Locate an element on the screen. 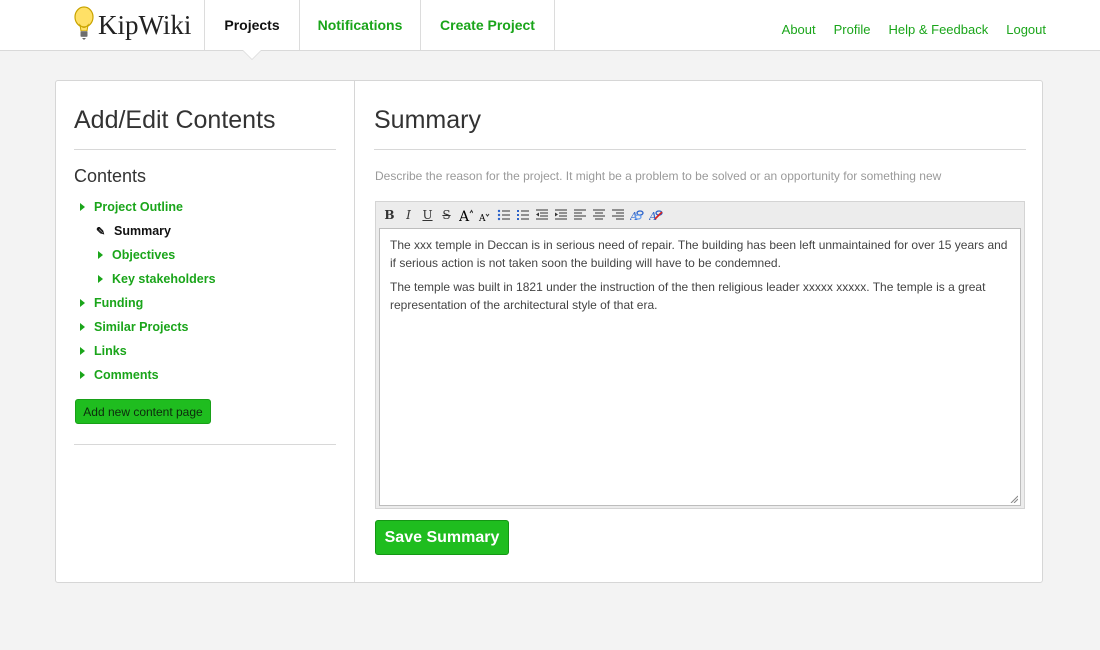 This screenshot has width=1100, height=650. unlink-icon: A is located at coordinates (656, 215).